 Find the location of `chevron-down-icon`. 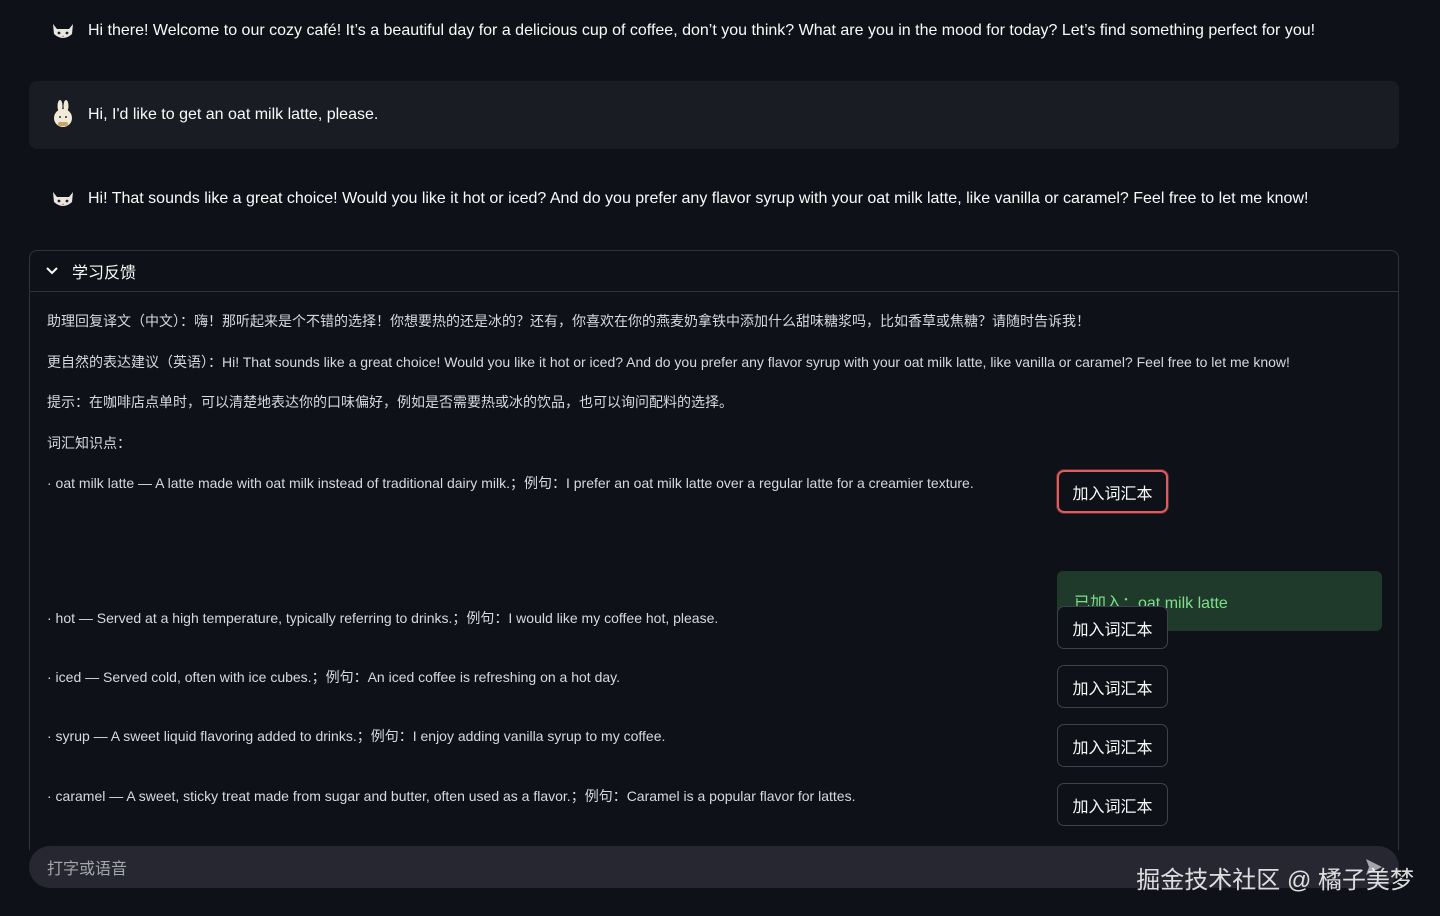

chevron-down-icon is located at coordinates (54, 271).